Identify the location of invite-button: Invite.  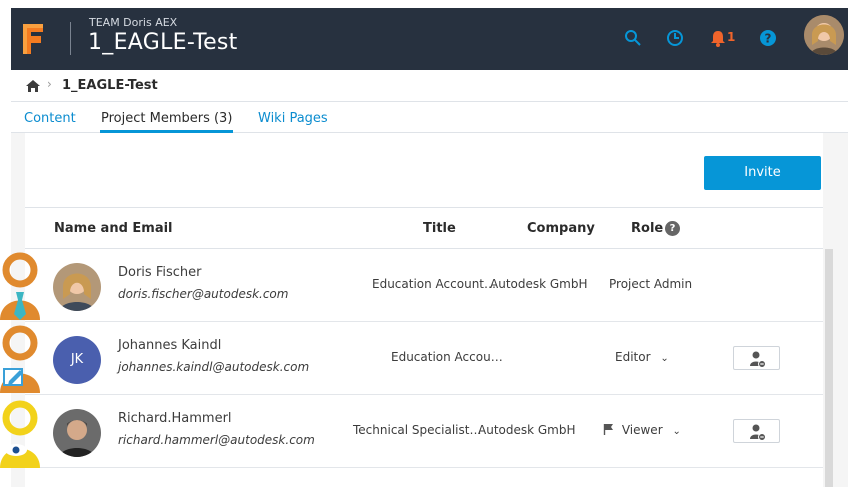
(762, 173).